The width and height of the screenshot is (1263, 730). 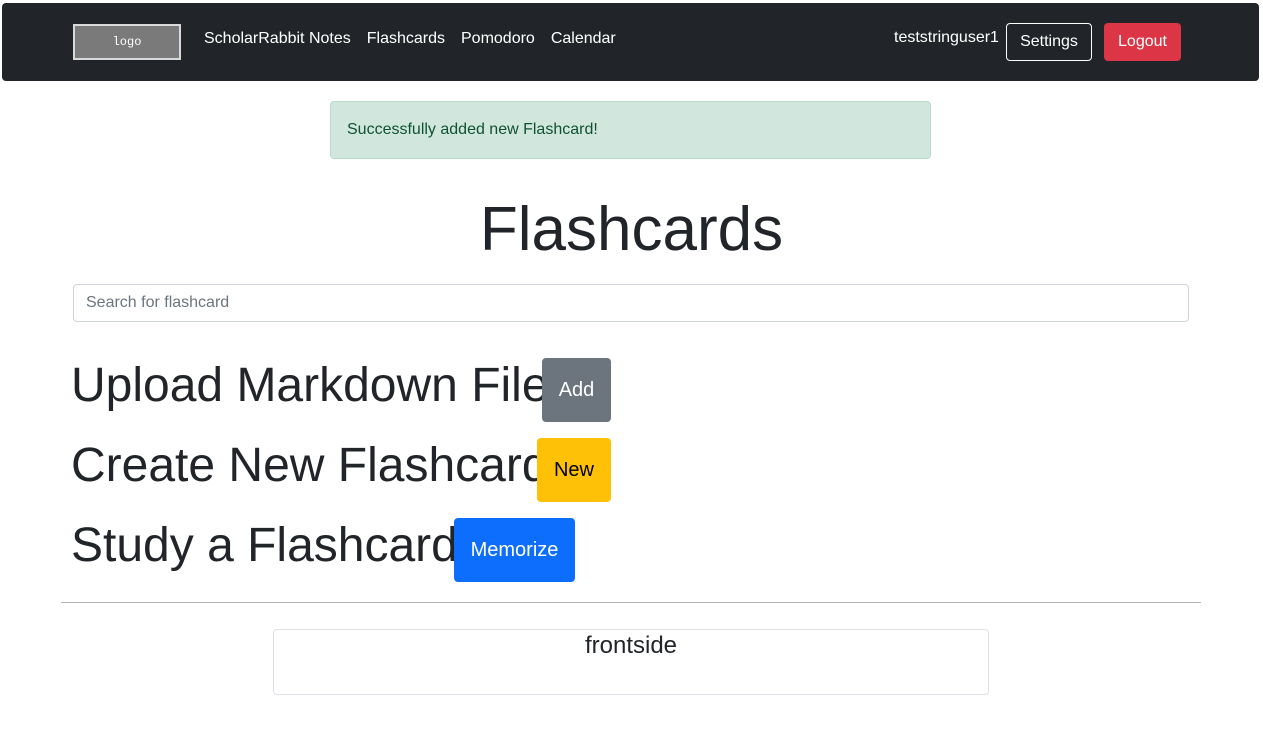 I want to click on memorize-button: Memorize, so click(x=514, y=550).